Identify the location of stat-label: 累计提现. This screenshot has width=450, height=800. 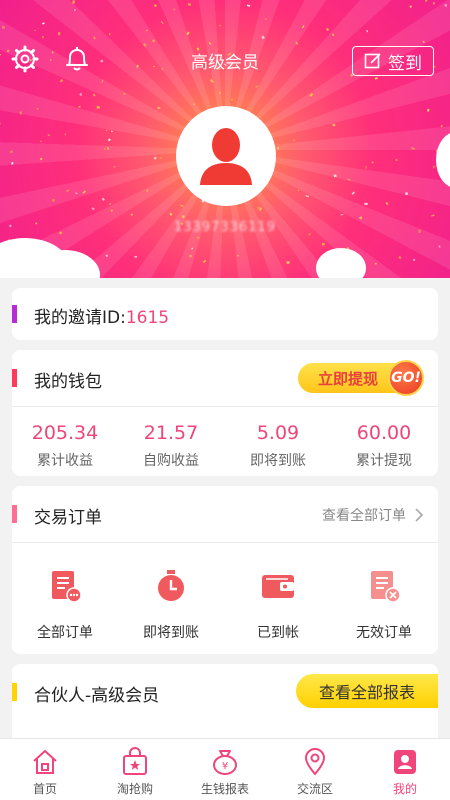
(384, 461).